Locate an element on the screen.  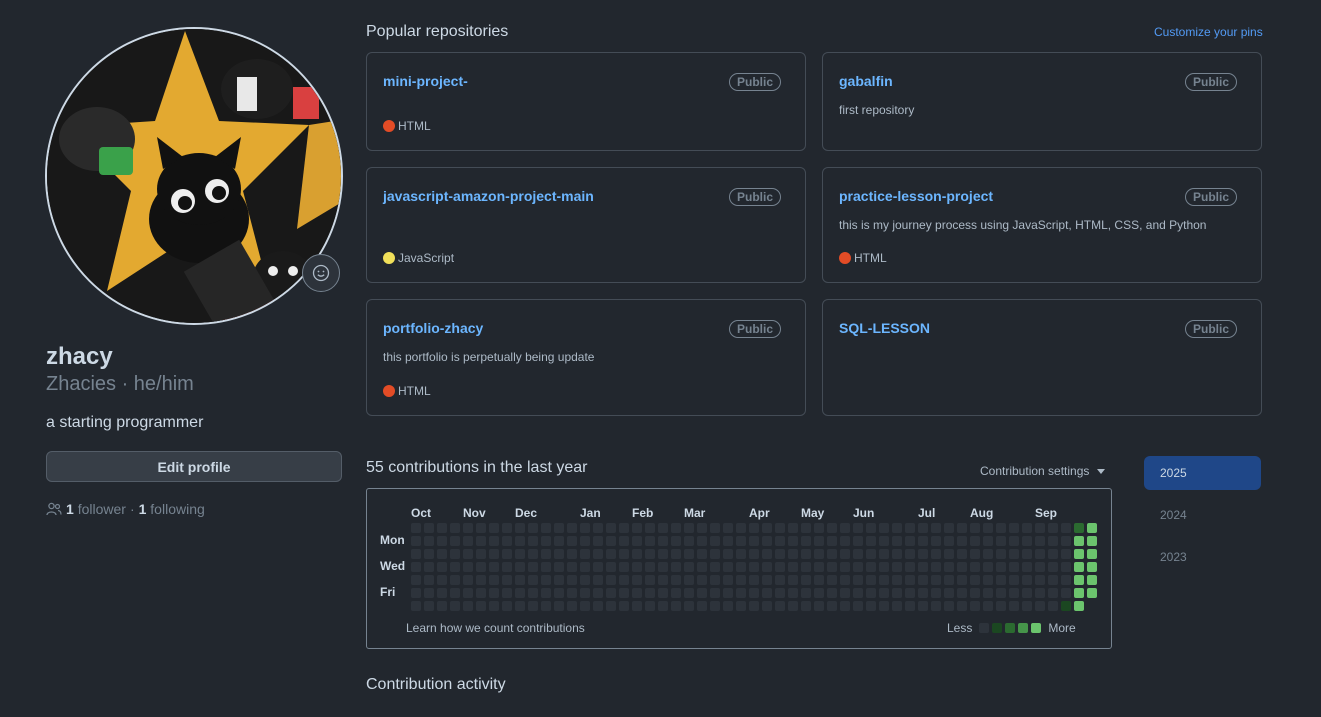
set-status-button is located at coordinates (321, 273).